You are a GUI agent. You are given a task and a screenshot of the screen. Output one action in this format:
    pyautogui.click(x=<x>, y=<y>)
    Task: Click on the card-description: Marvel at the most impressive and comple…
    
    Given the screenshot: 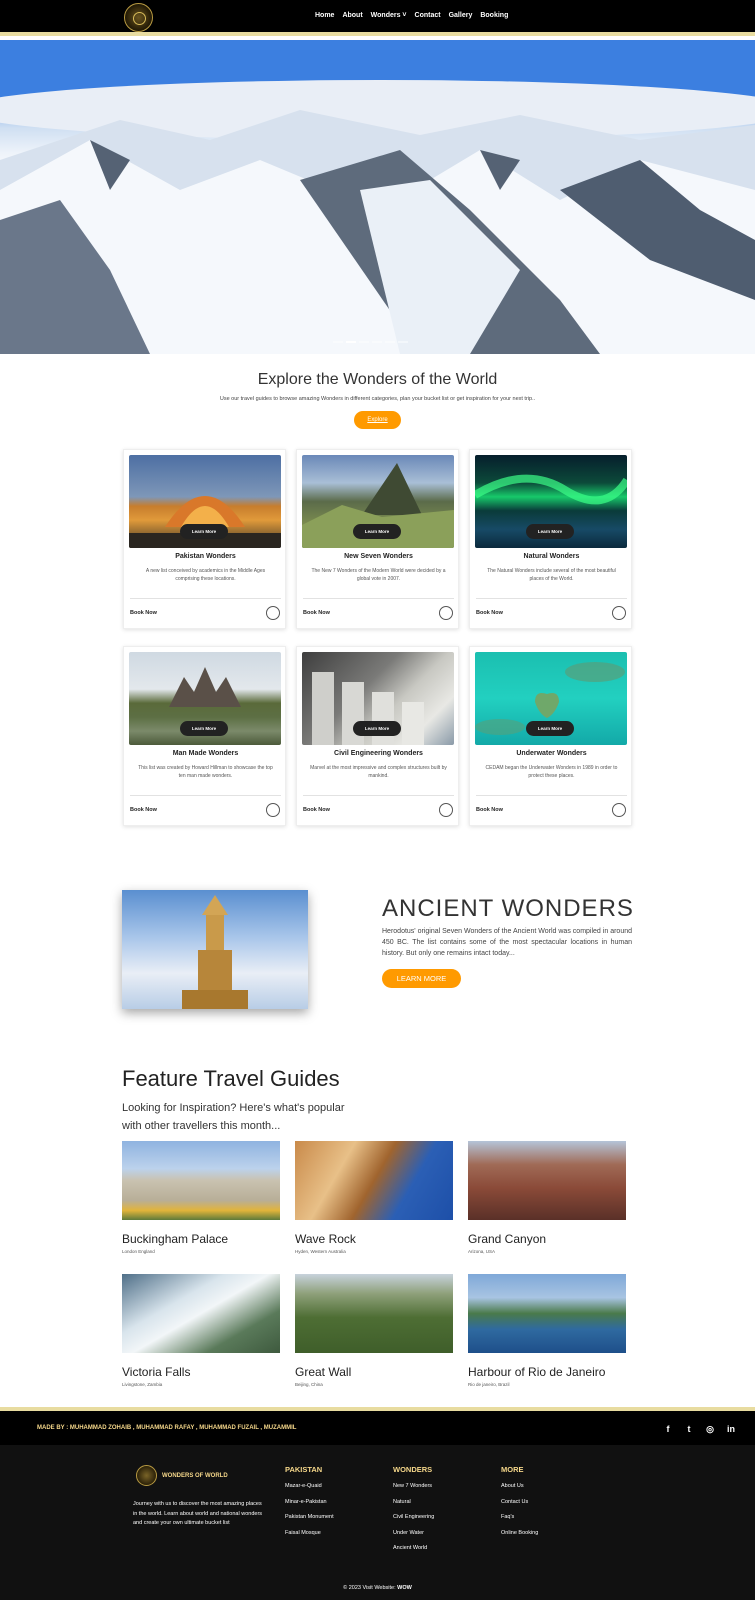 What is the action you would take?
    pyautogui.click(x=378, y=772)
    